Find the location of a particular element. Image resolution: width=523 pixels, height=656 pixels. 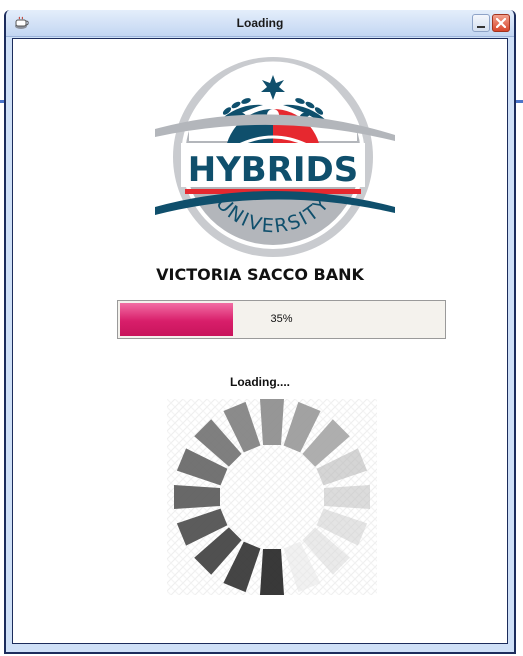

close-button is located at coordinates (501, 23).